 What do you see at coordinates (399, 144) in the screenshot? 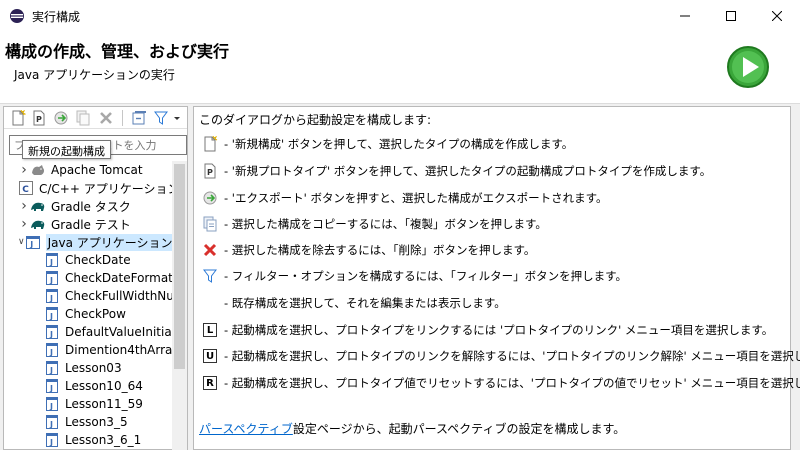
I see `help-item-text: - '新規構成' ボタンを押して、選択したタイプの構成を作成します。` at bounding box center [399, 144].